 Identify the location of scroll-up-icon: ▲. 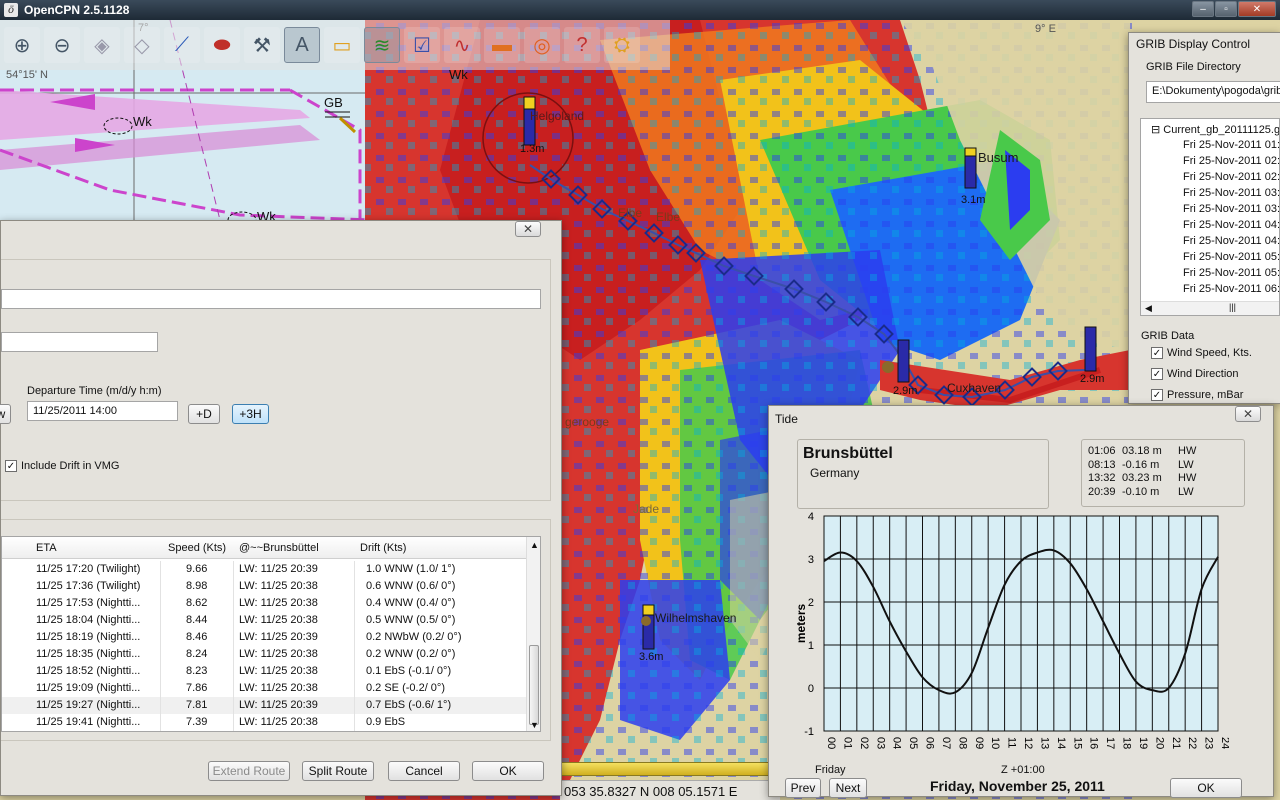
(534, 545).